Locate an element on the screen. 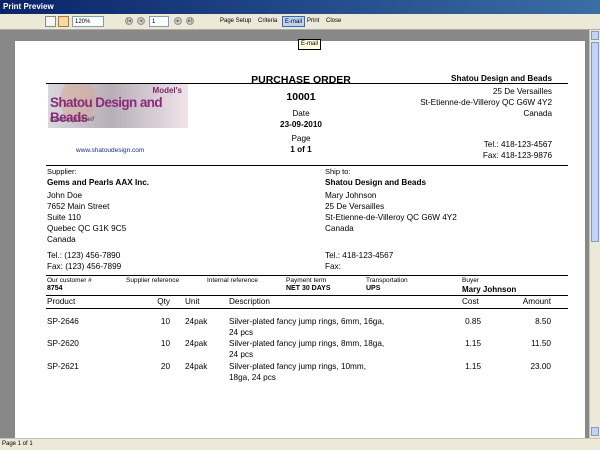 This screenshot has height=450, width=600. table-row-qty: 20 is located at coordinates (165, 366).